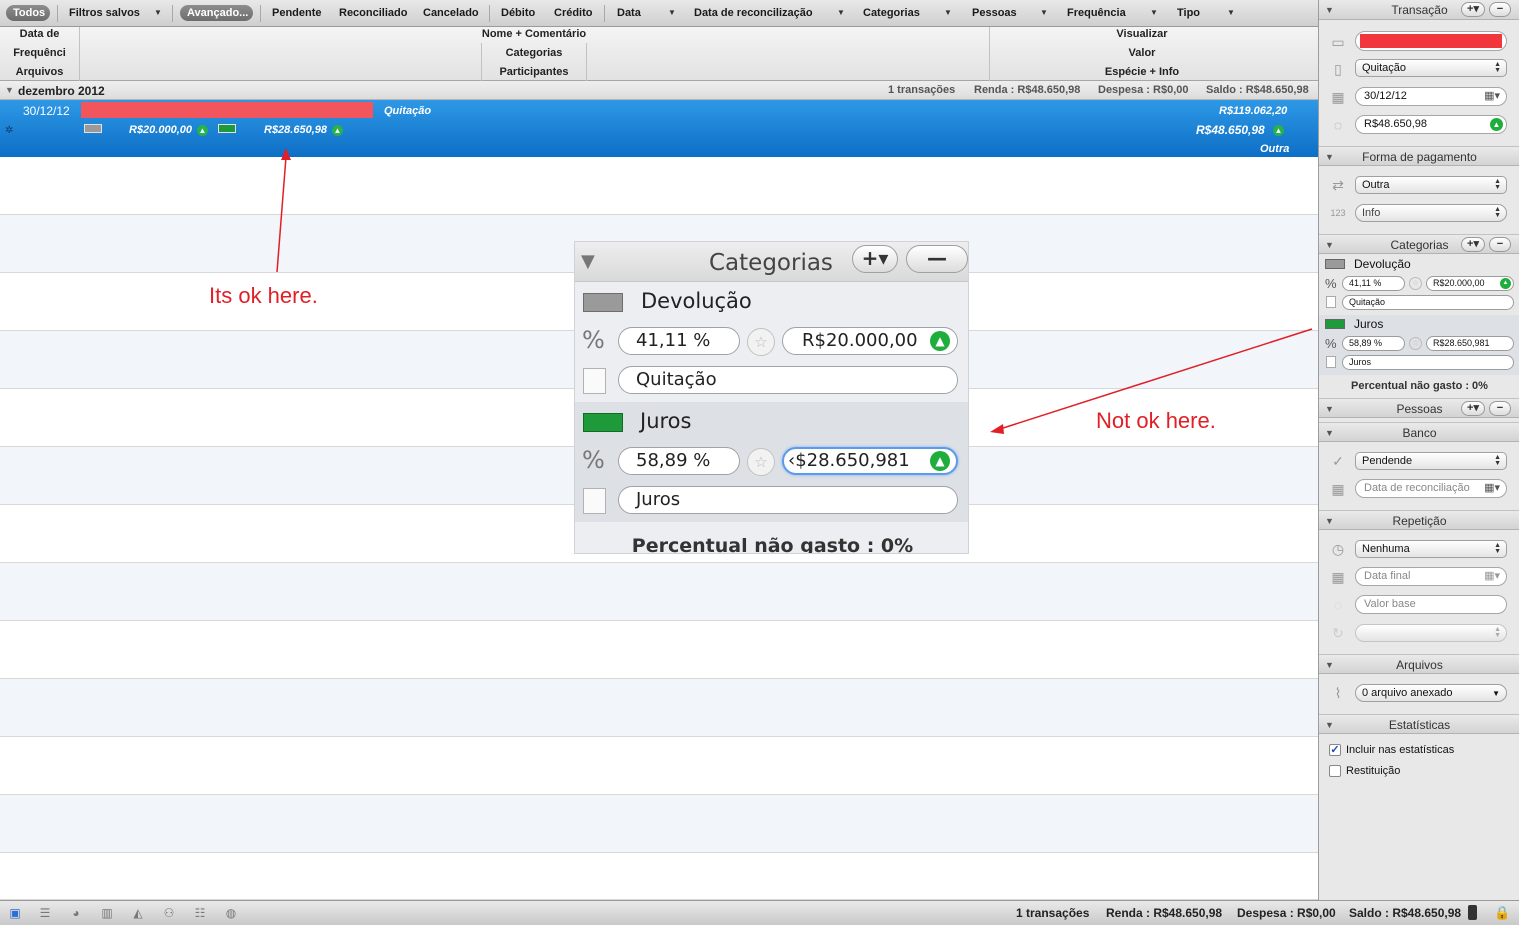 The width and height of the screenshot is (1519, 925). I want to click on add-button: +▾, so click(1473, 9).